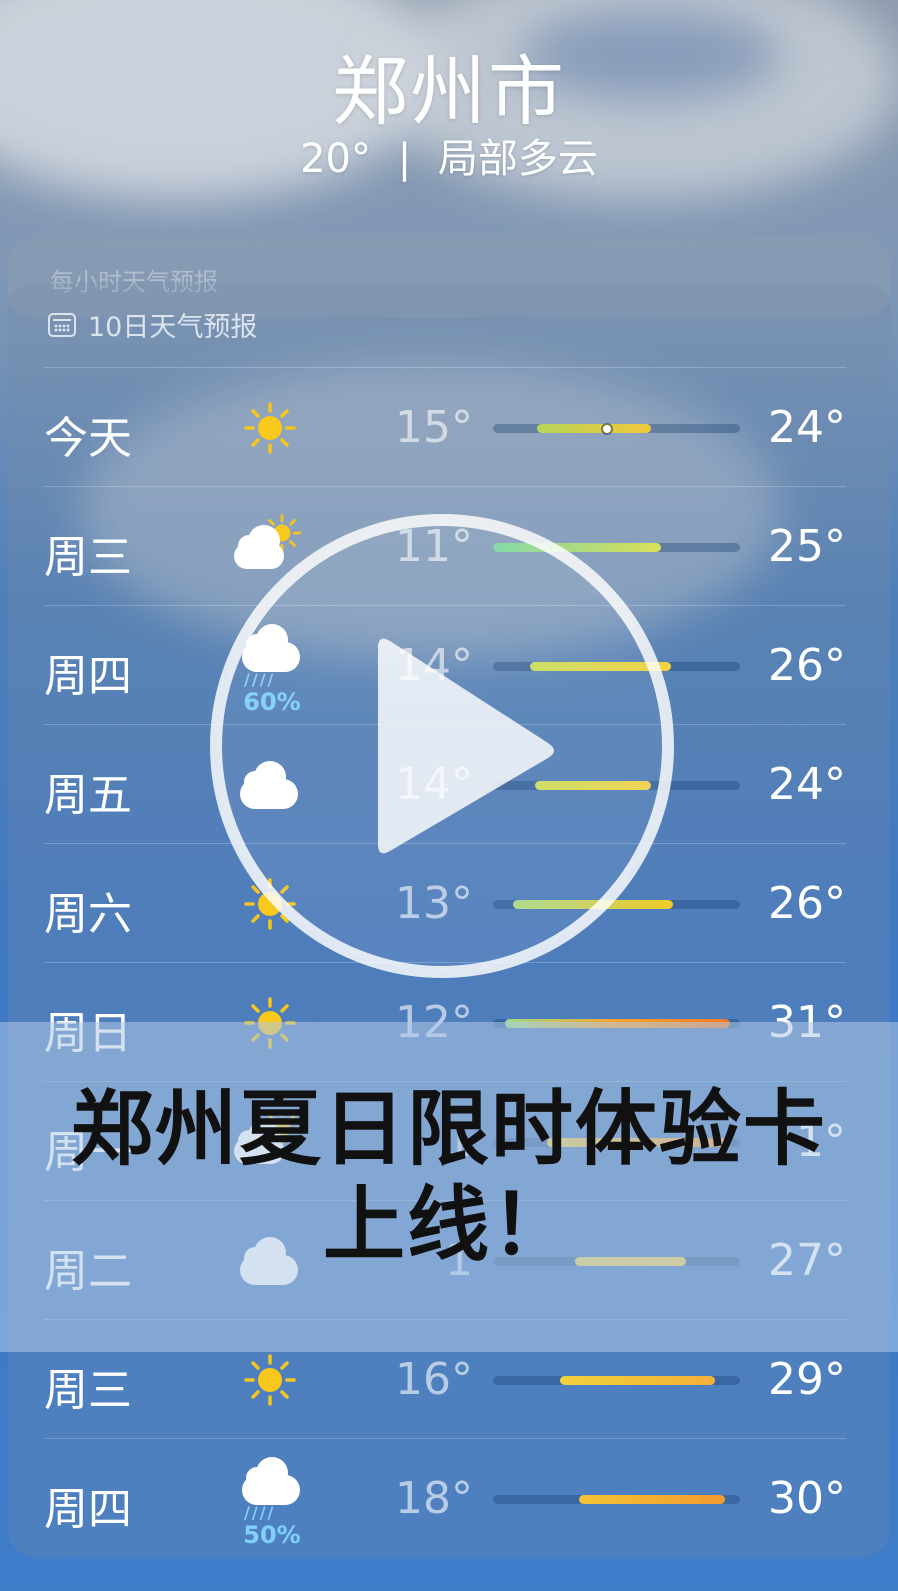 The width and height of the screenshot is (898, 1591). What do you see at coordinates (88, 438) in the screenshot?
I see `forecast-day: 今天` at bounding box center [88, 438].